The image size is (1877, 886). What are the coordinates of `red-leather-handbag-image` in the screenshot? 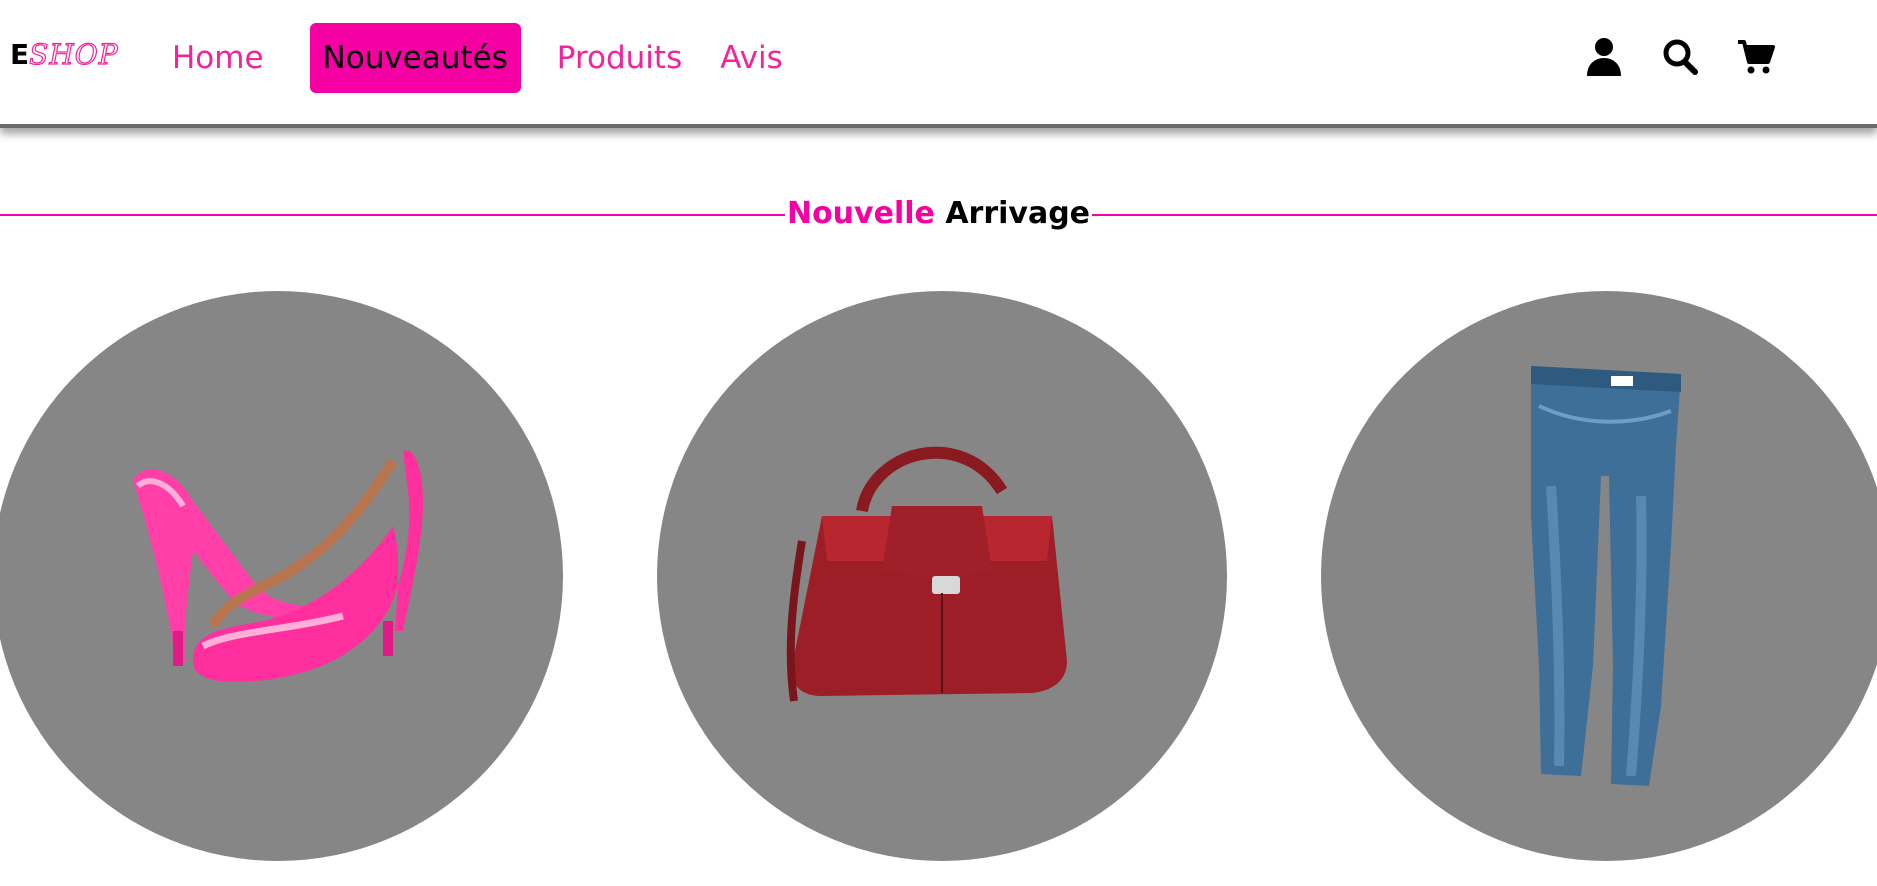 It's located at (926, 574).